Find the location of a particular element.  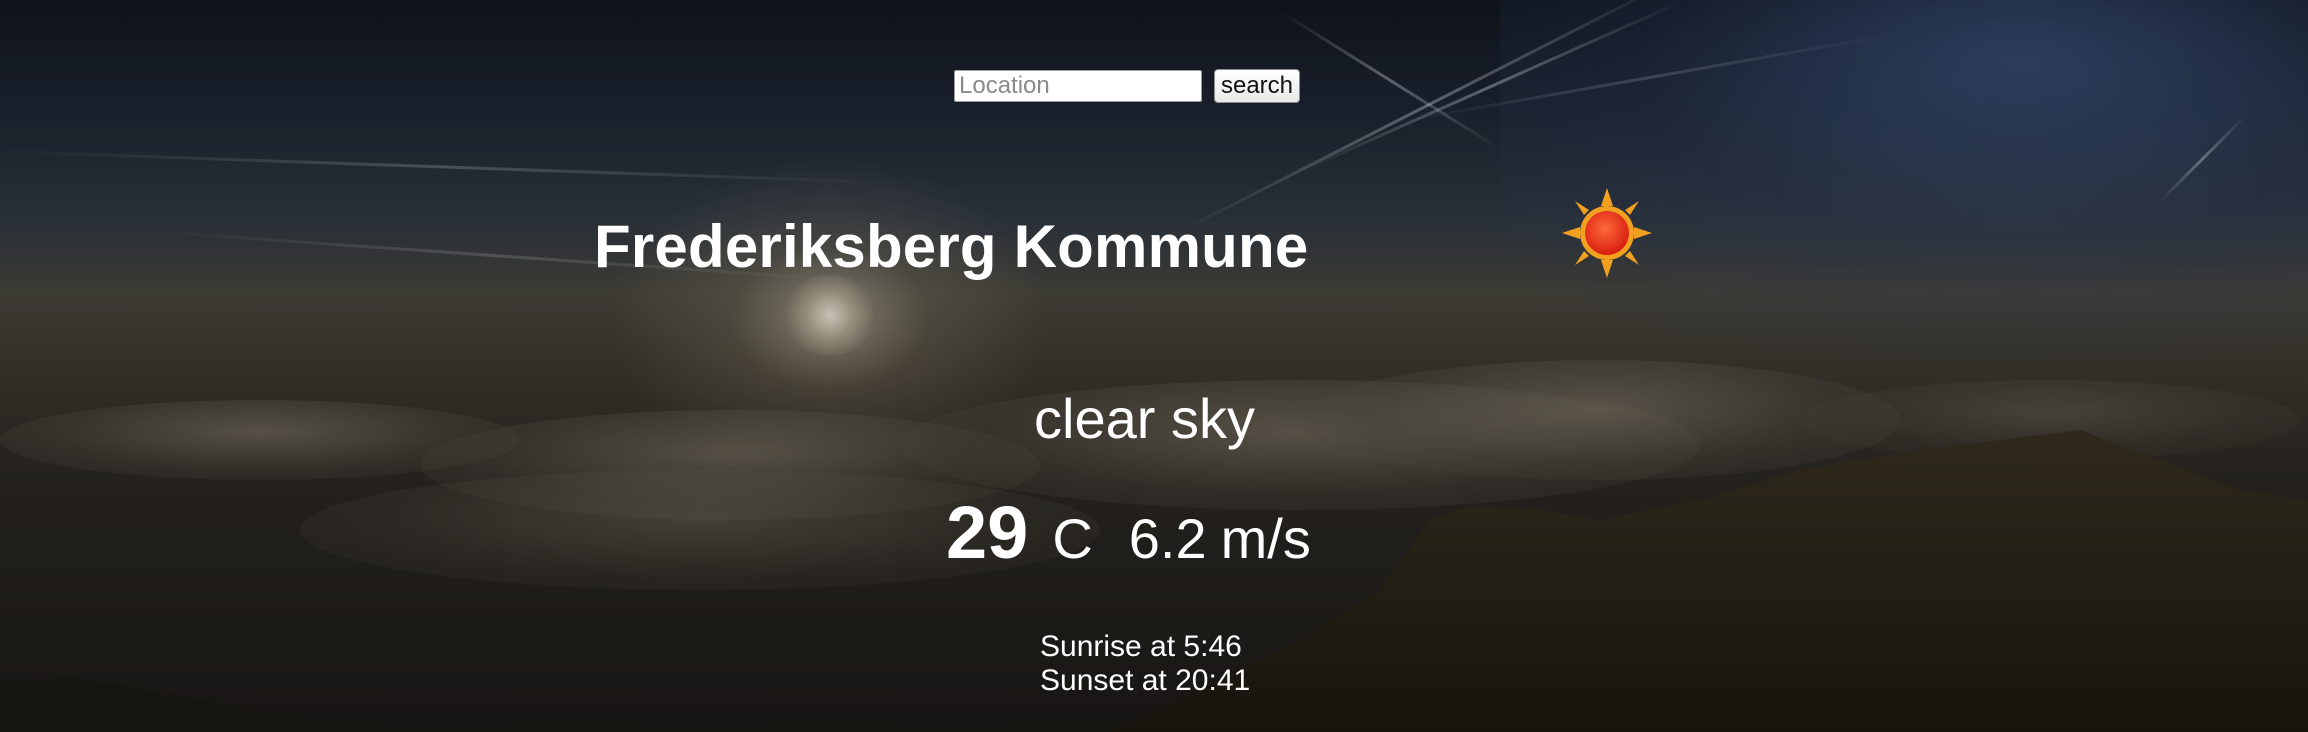

weather-measurements: 29 C 6.2 m/s is located at coordinates (1128, 532).